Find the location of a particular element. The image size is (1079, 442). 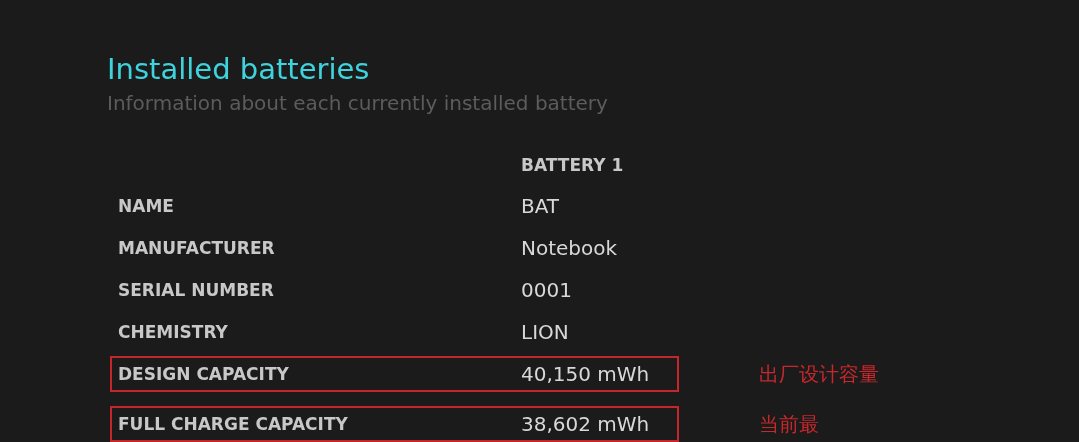

row-value: 40,150 mWh is located at coordinates (585, 374).